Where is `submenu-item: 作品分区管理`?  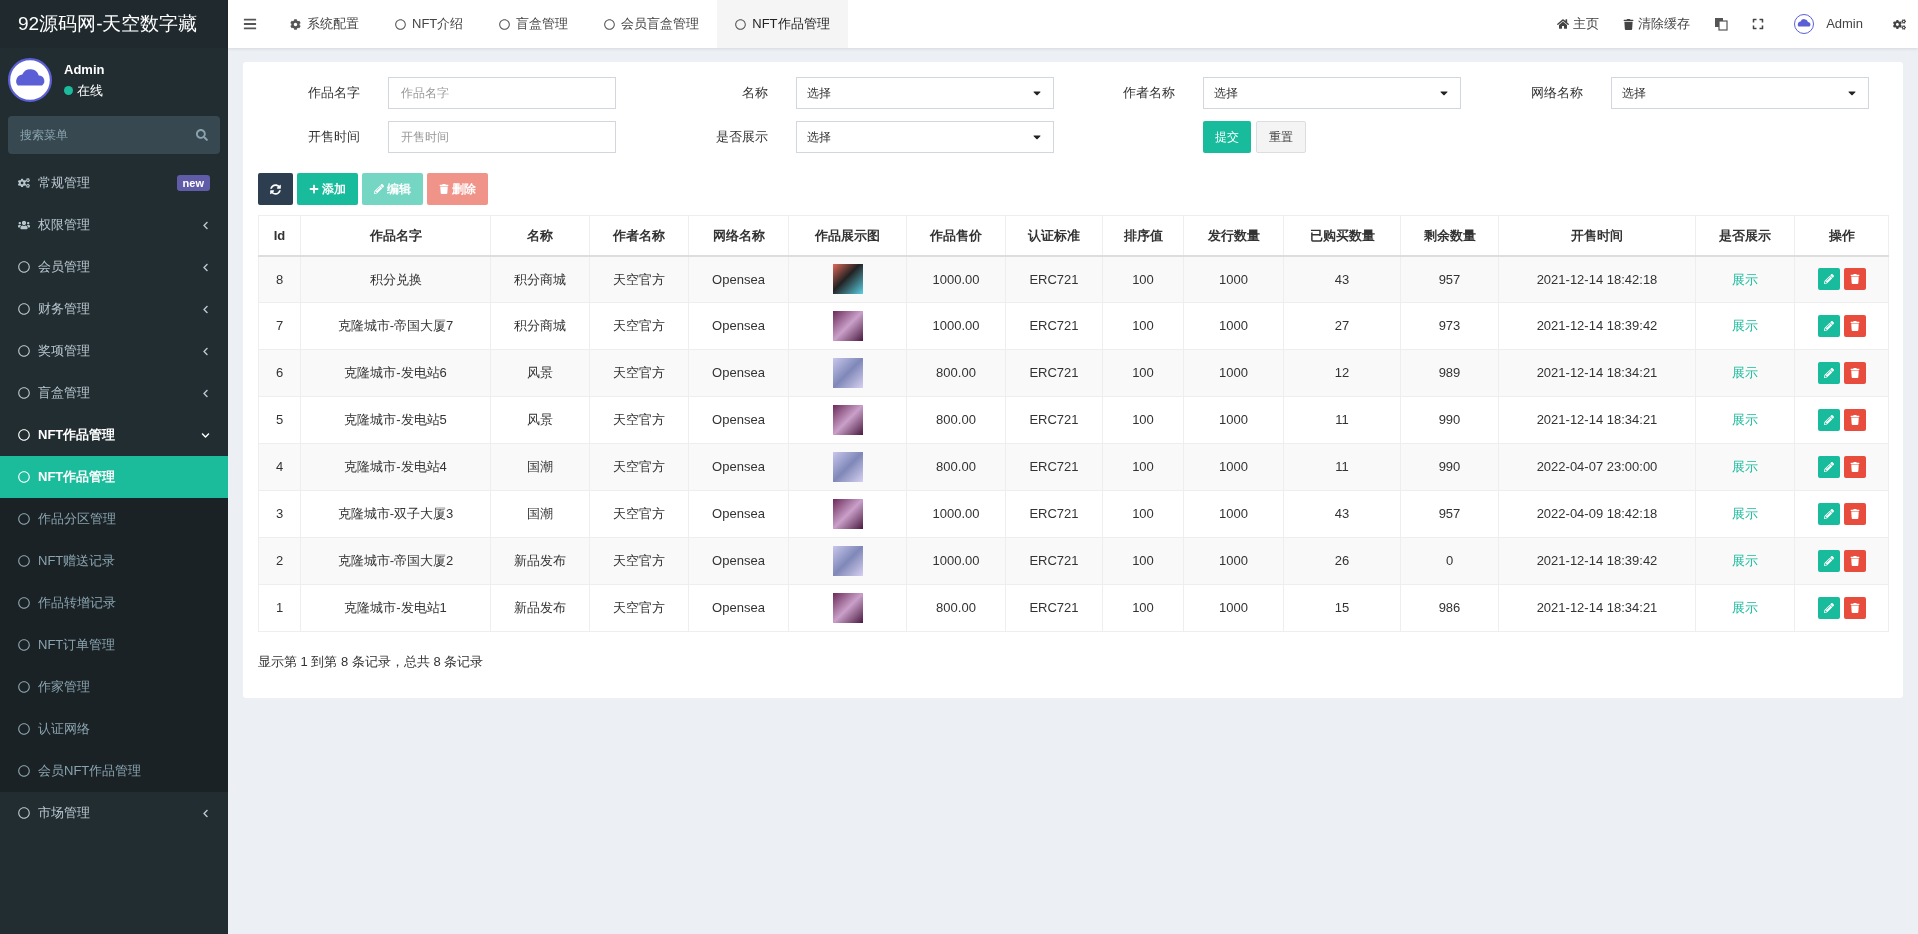
submenu-item: 作品分区管理 is located at coordinates (114, 519).